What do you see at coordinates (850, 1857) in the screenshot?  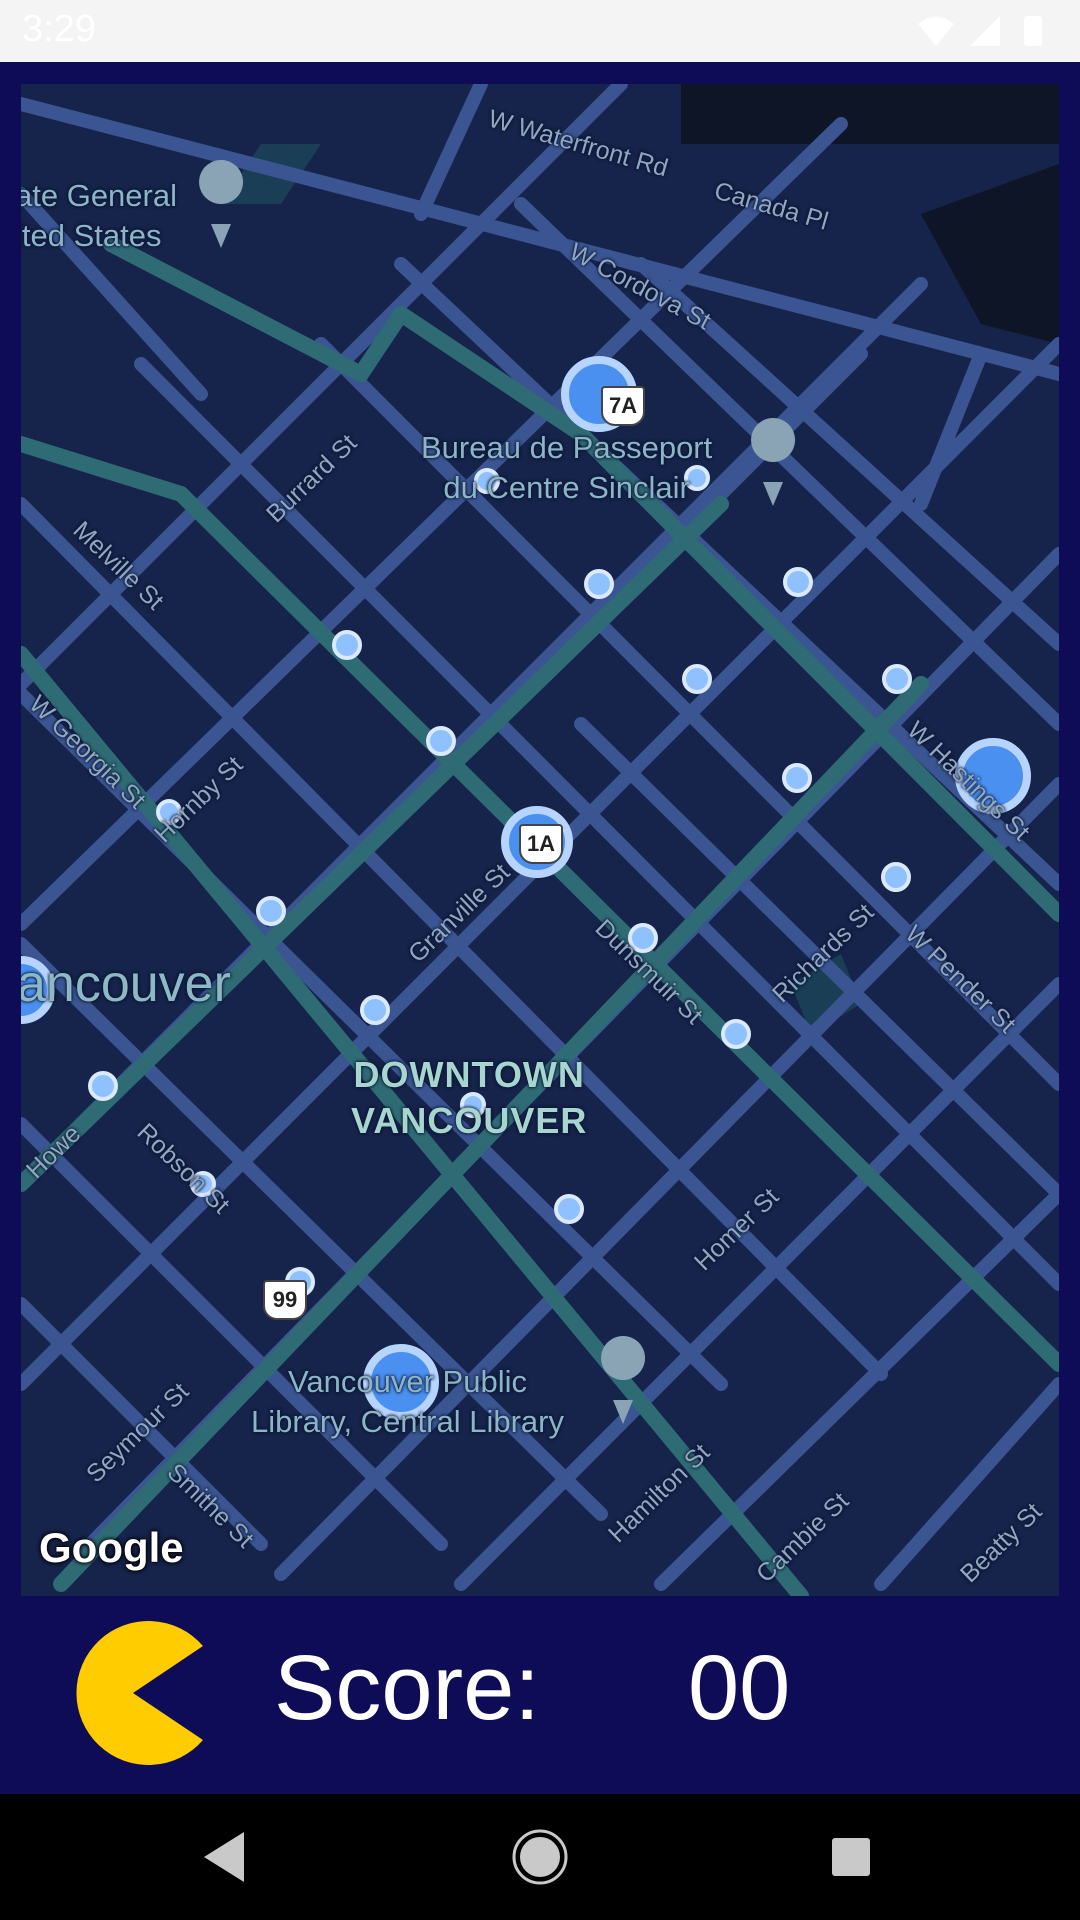 I see `recents-icon` at bounding box center [850, 1857].